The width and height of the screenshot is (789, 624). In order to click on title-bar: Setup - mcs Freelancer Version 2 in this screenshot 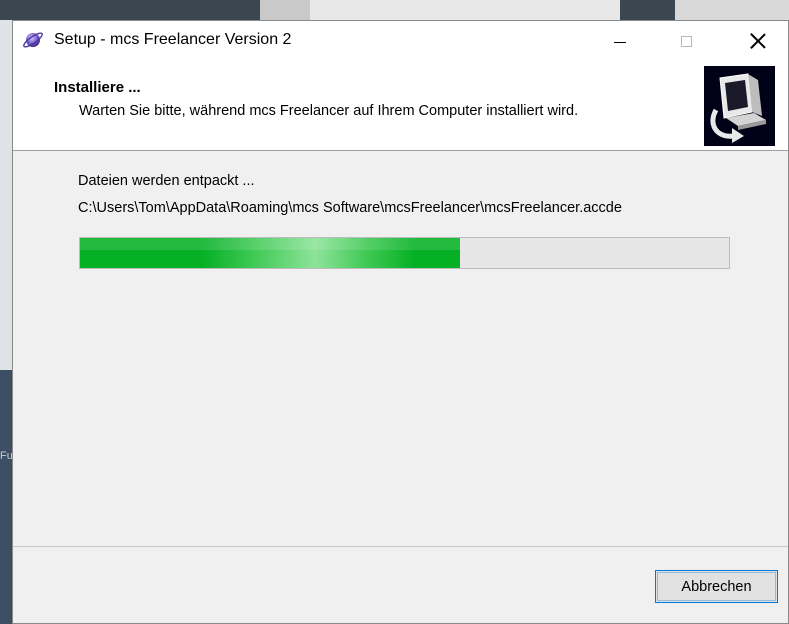, I will do `click(400, 41)`.